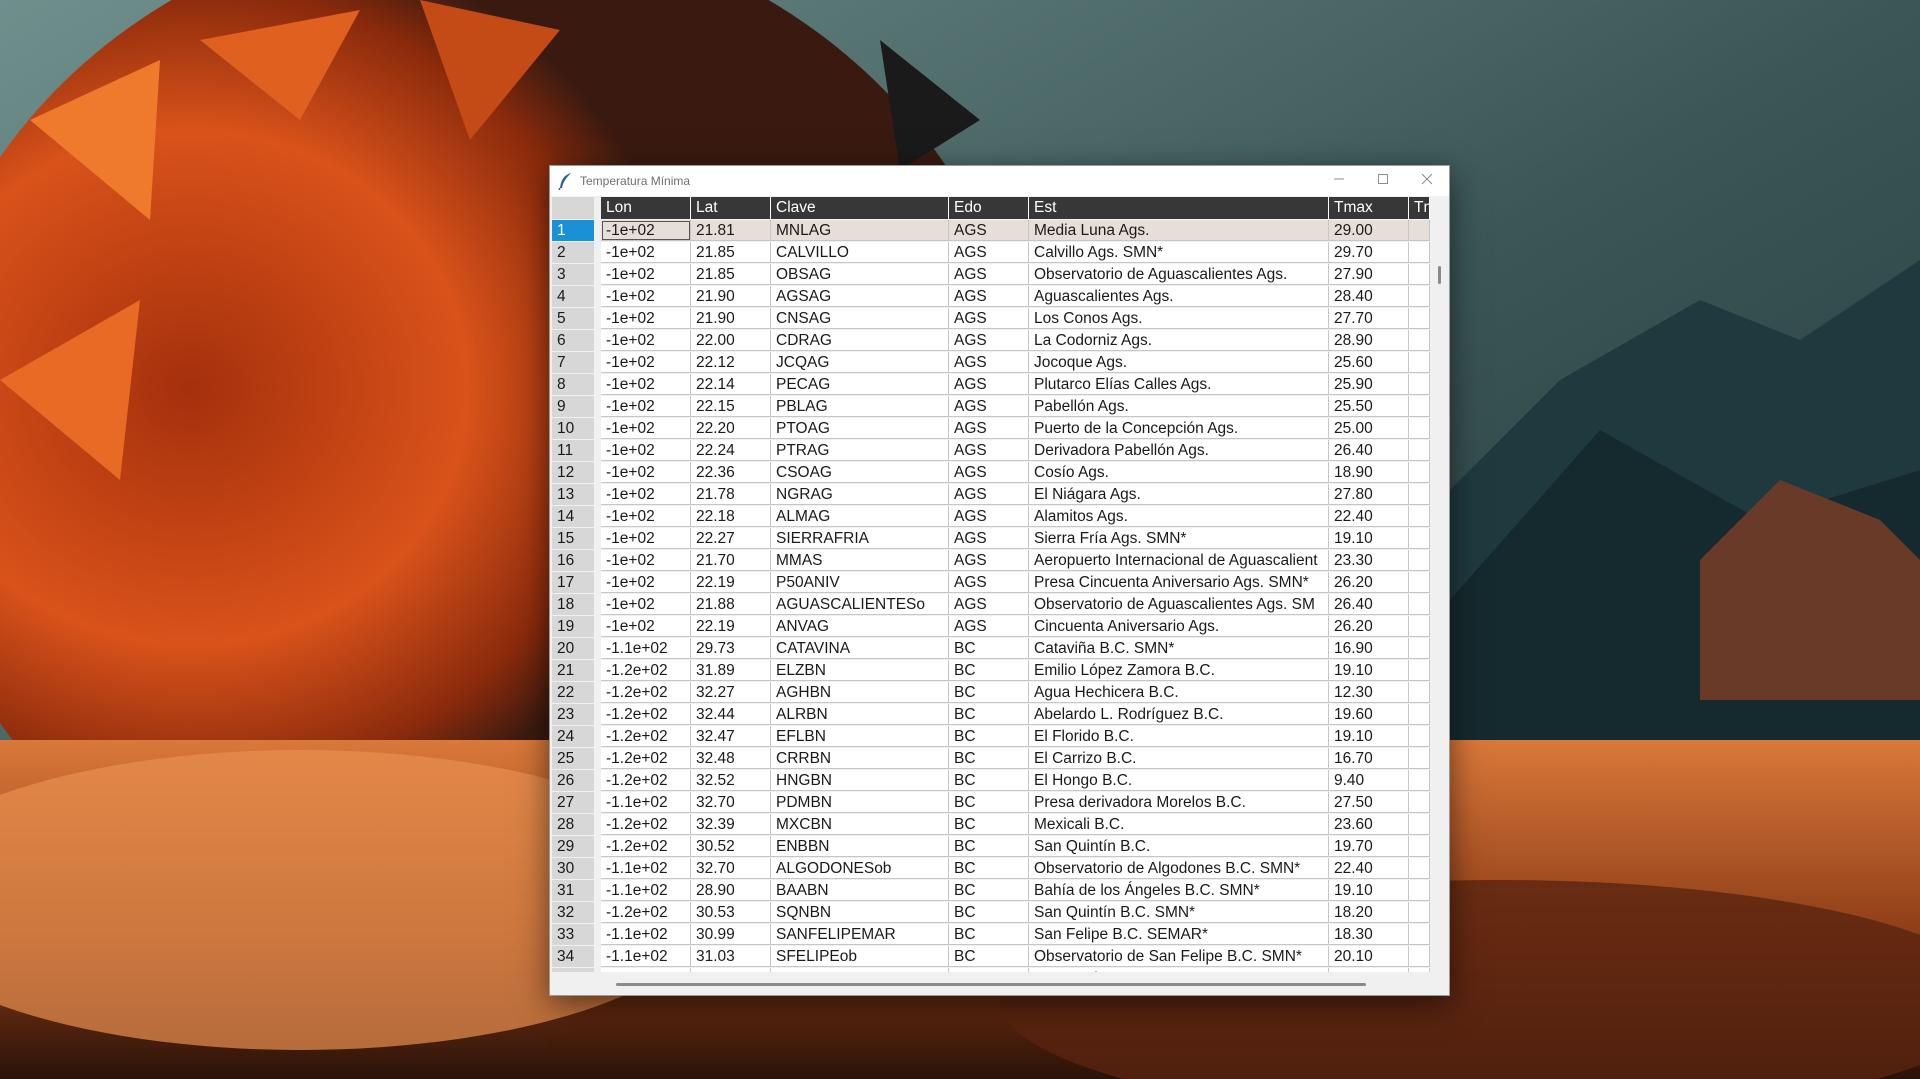 The image size is (1920, 1079). I want to click on cell-lat: 32.70, so click(731, 868).